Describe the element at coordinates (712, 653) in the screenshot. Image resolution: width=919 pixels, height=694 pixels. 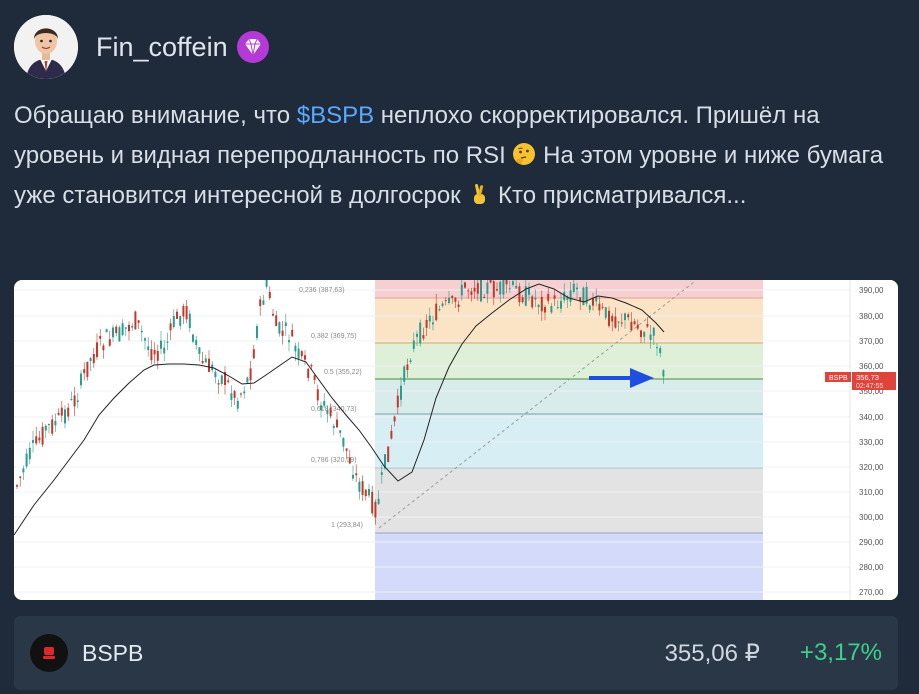
I see `stock-price: 355,06 ₽` at that location.